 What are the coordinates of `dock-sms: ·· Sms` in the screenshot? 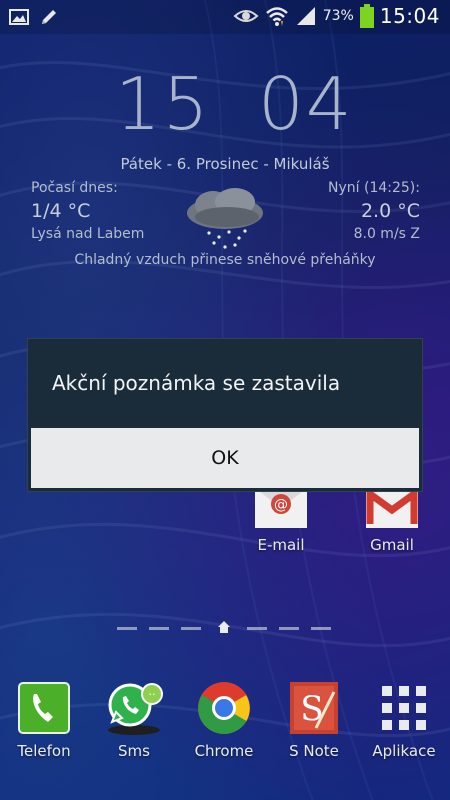 It's located at (134, 720).